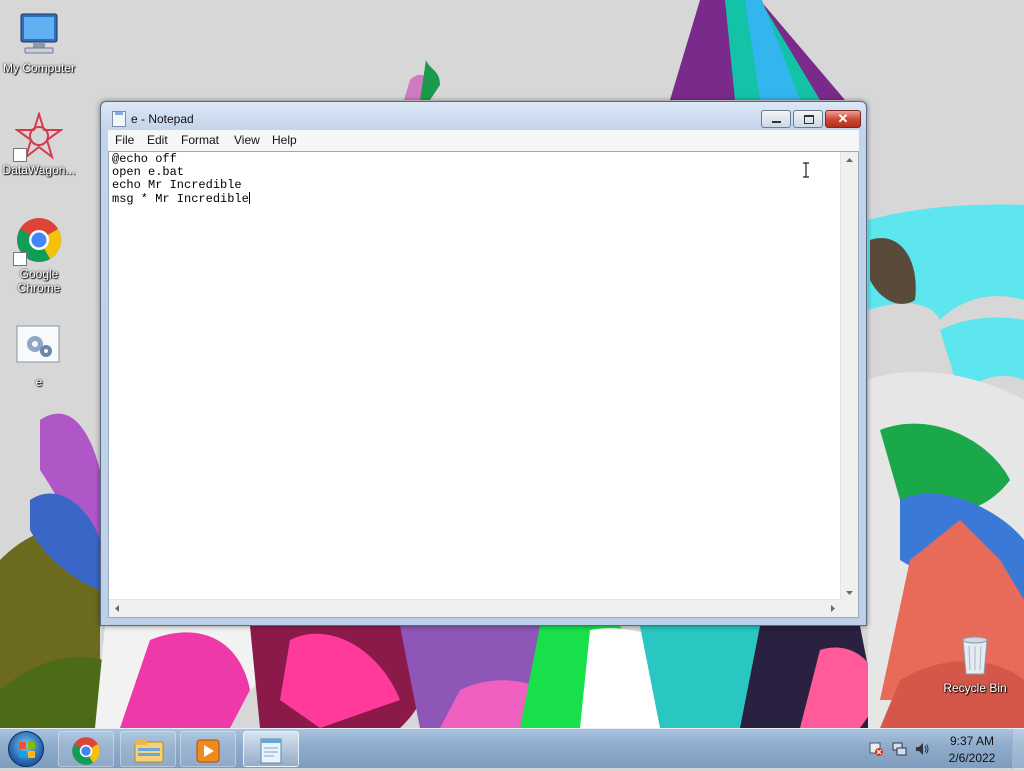  I want to click on close-button: ✕, so click(843, 119).